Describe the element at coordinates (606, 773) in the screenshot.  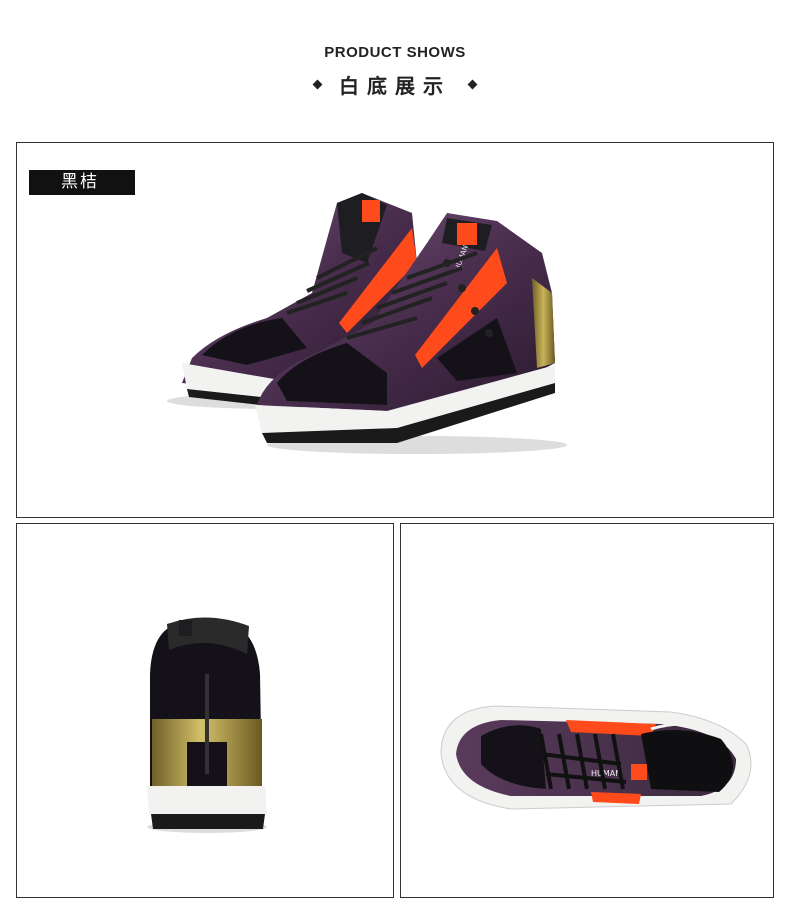
I see `tongue-brand-text-top: HUMAN` at that location.